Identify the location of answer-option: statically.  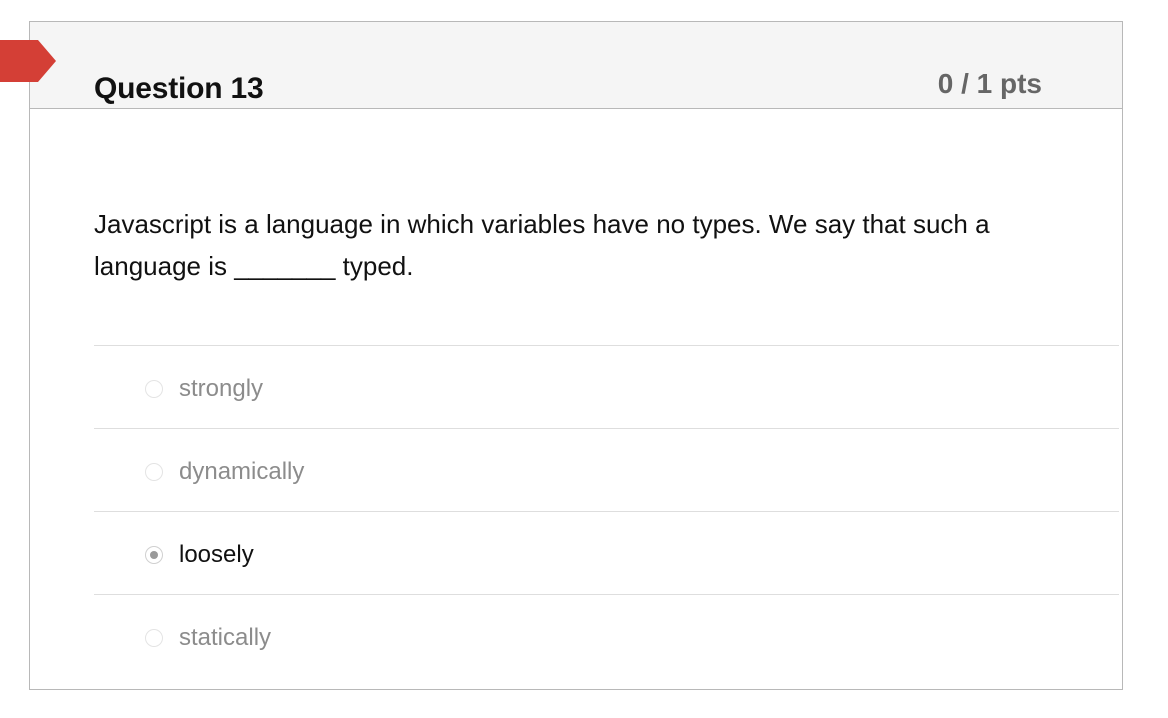
(606, 635).